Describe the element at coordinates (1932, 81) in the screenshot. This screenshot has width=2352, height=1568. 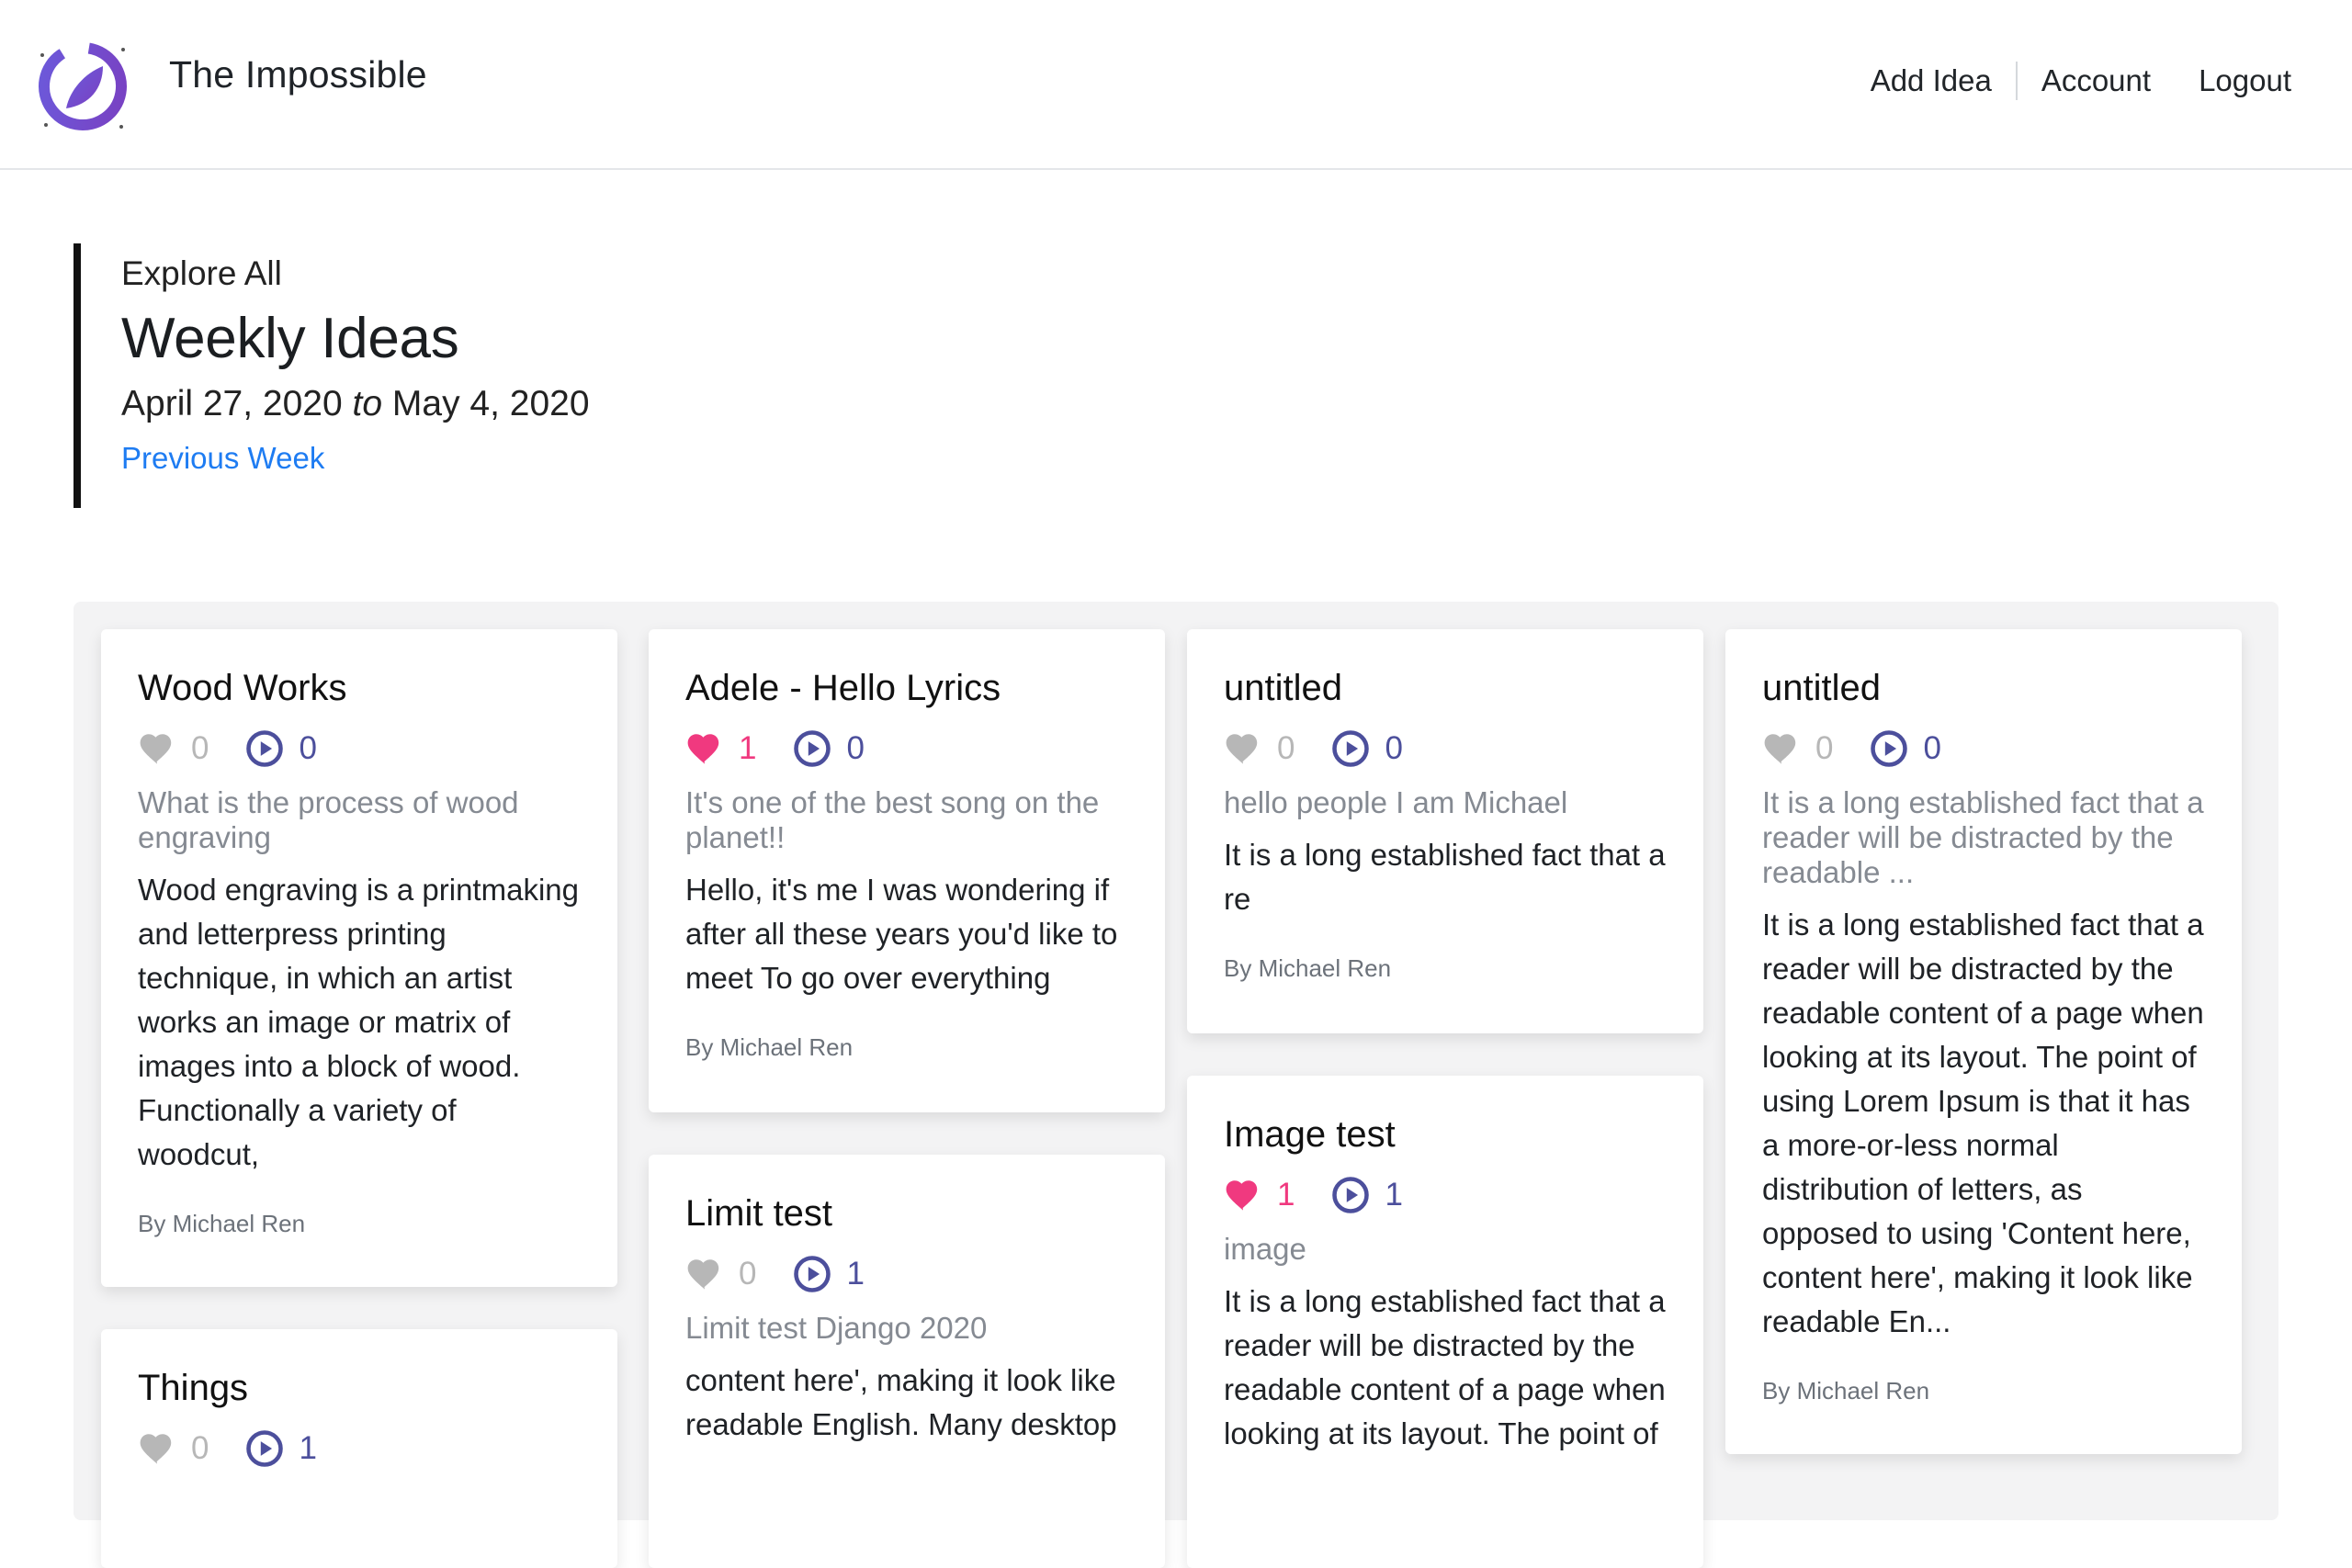
I see `add-idea-link: Add Idea` at that location.